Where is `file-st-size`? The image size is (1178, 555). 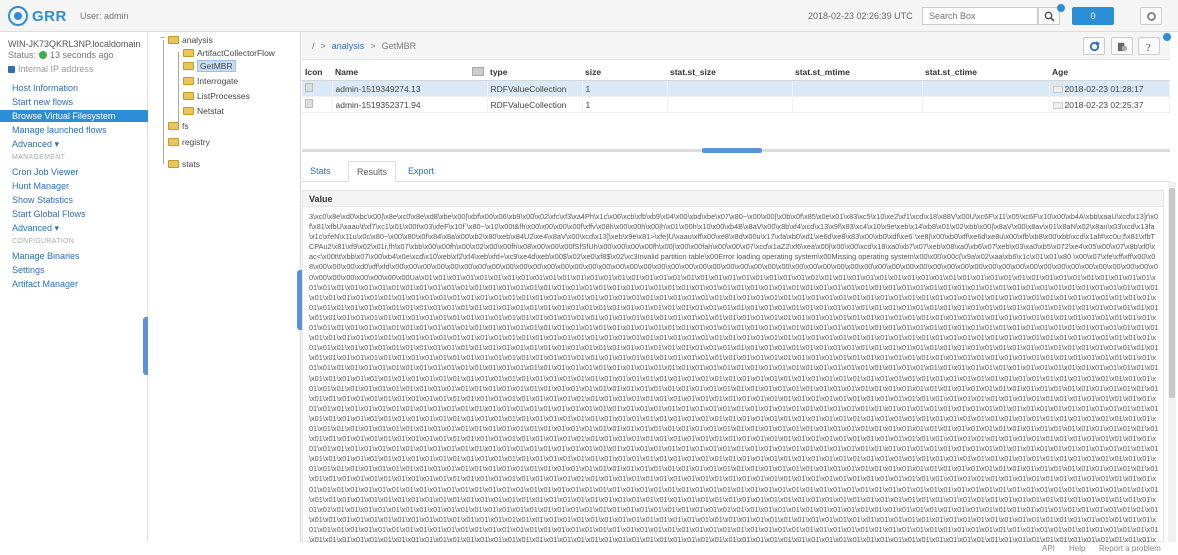
file-st-size is located at coordinates (730, 104).